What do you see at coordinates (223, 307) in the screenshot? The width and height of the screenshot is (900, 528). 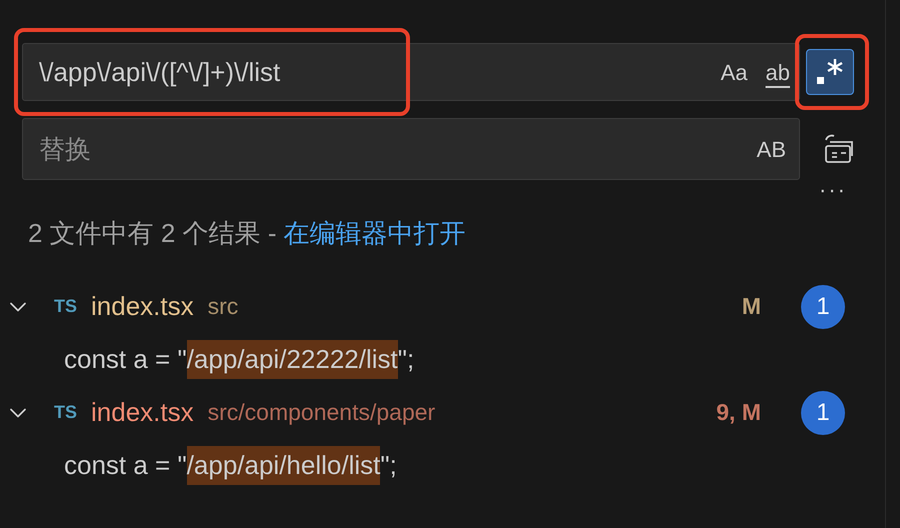 I see `file-path: src` at bounding box center [223, 307].